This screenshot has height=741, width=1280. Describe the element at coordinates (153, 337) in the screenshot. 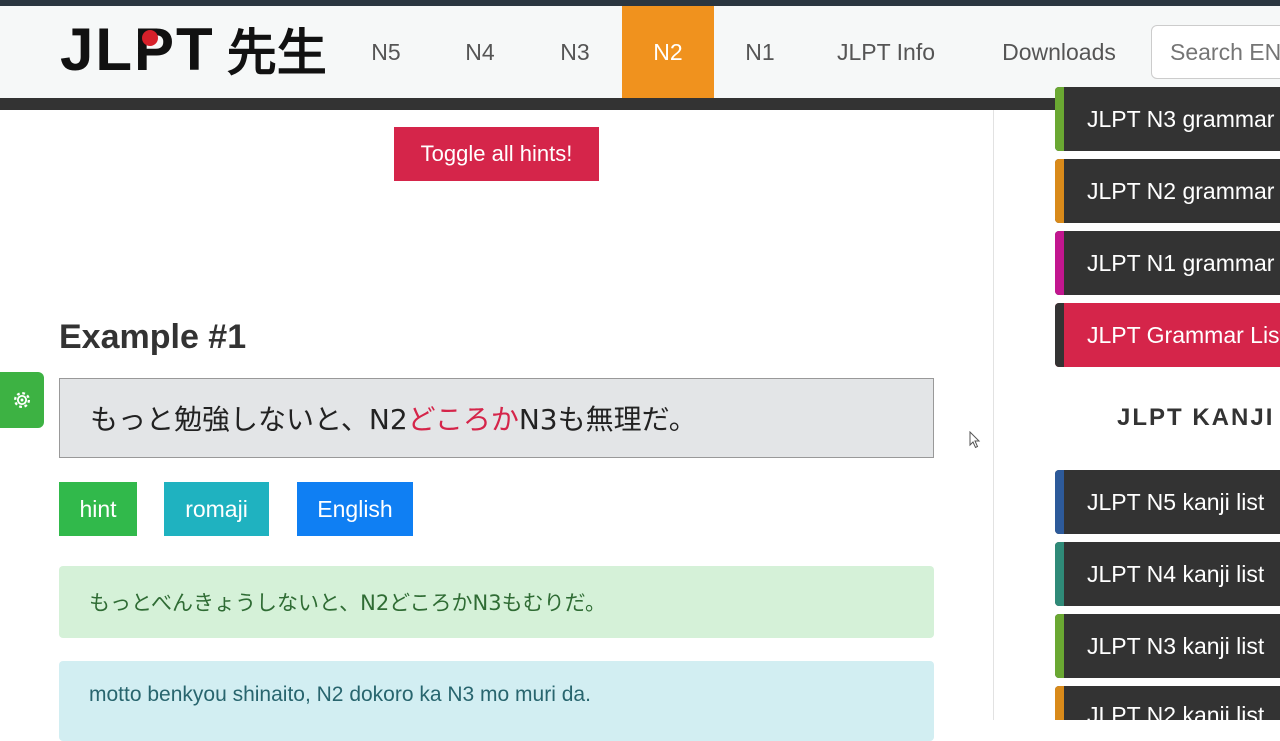

I see `example-title: Example #1` at that location.